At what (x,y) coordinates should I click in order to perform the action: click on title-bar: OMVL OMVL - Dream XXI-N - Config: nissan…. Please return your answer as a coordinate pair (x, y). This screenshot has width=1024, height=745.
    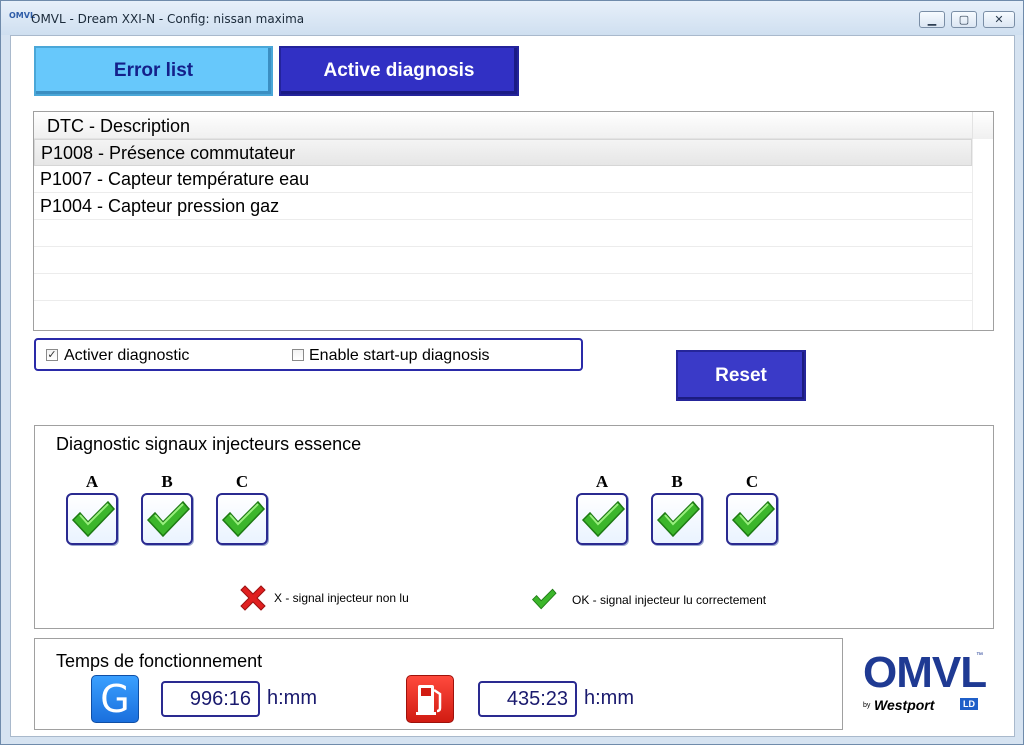
    Looking at the image, I should click on (512, 18).